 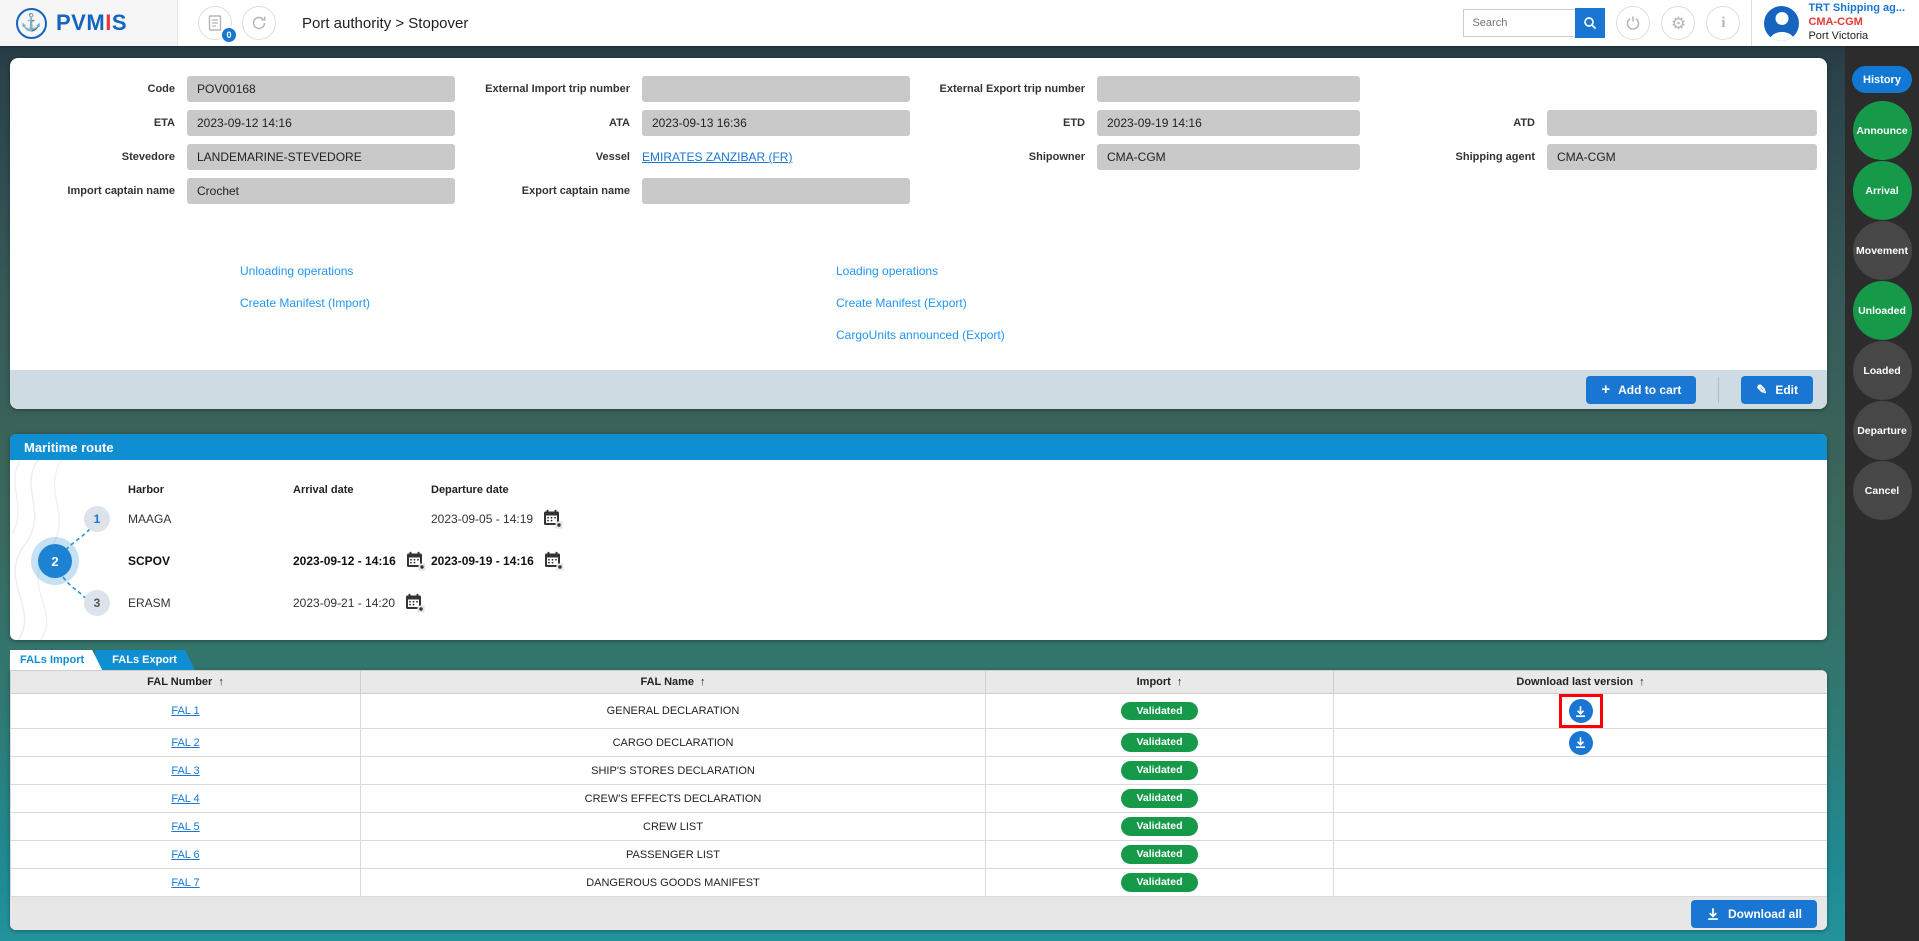 I want to click on app-logo-text: PVMIS, so click(x=91, y=22).